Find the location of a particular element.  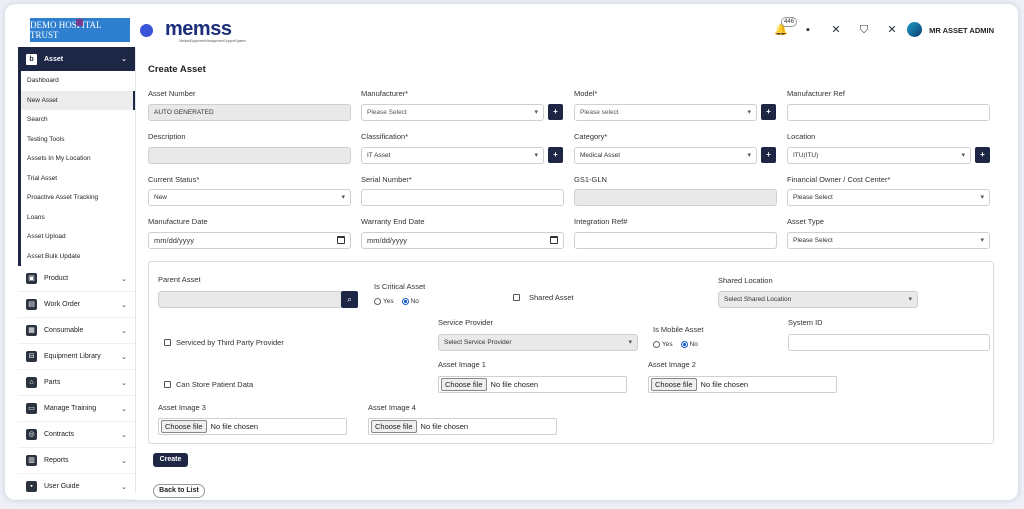

sidebar-section-parts: ⌂ Parts ⌄ is located at coordinates (76, 383).